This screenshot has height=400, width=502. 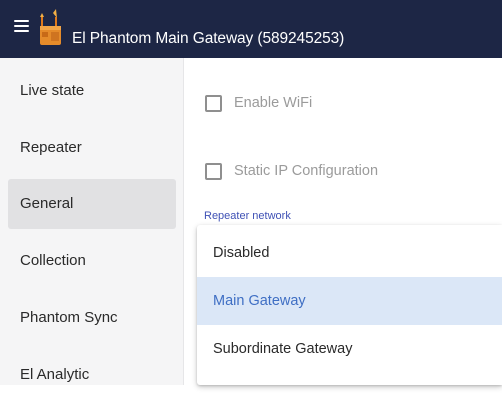 What do you see at coordinates (349, 253) in the screenshot?
I see `option-disabled: Disabled` at bounding box center [349, 253].